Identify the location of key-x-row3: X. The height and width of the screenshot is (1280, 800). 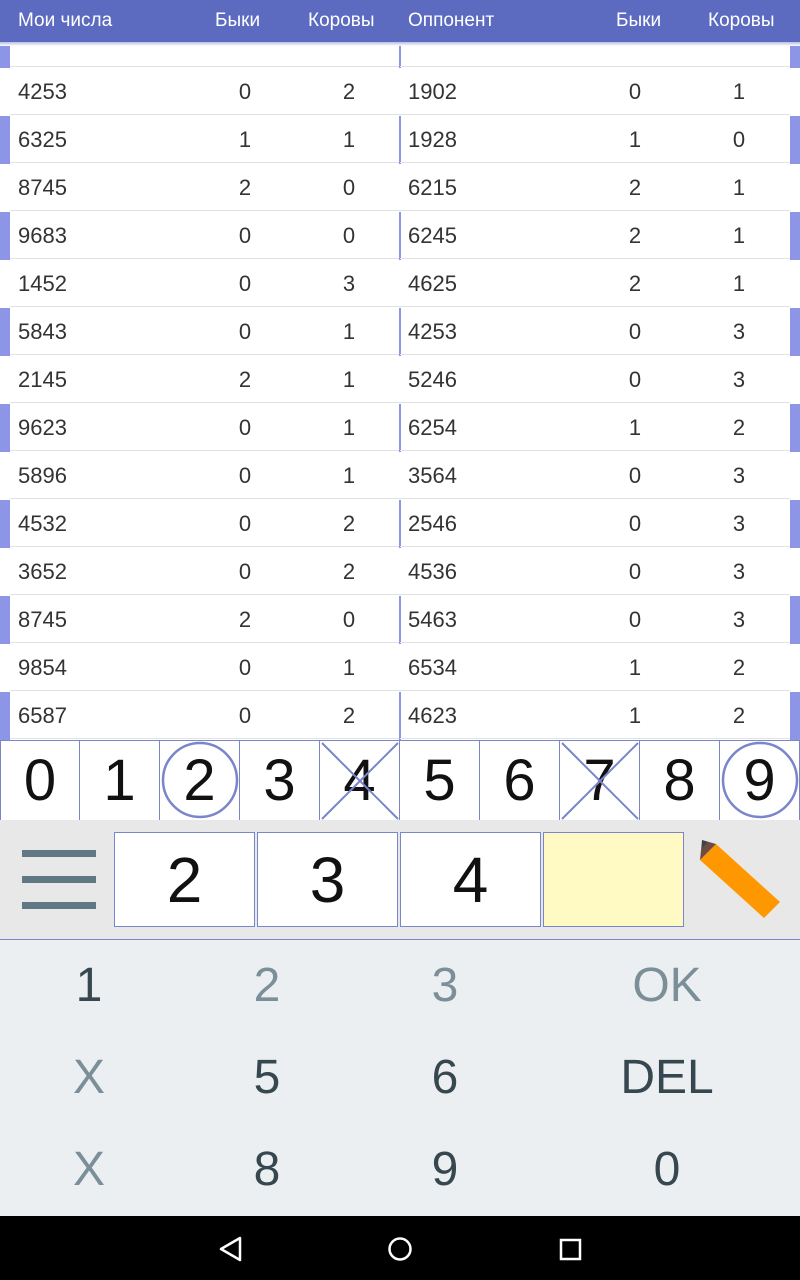
(89, 1170).